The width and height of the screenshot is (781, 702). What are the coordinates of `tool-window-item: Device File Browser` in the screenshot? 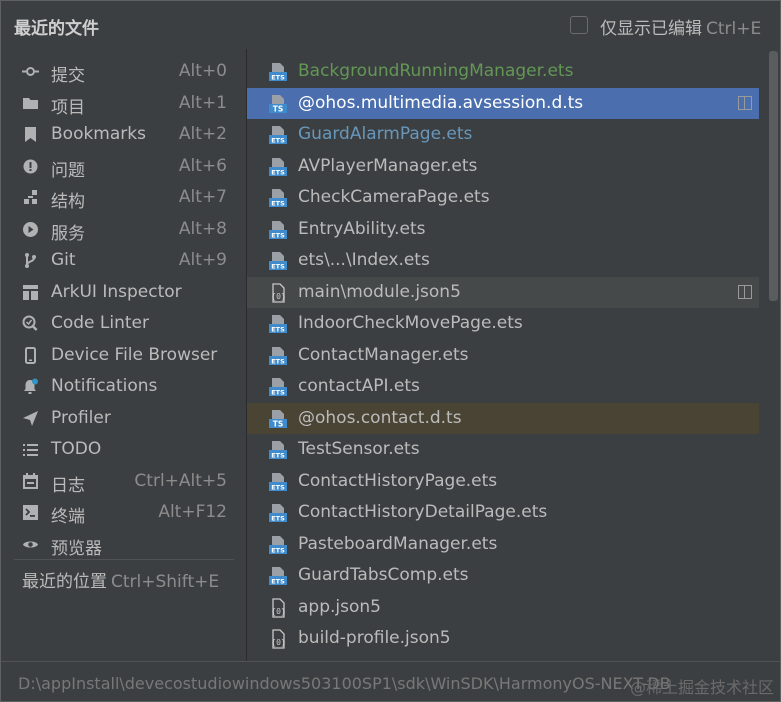 It's located at (123, 355).